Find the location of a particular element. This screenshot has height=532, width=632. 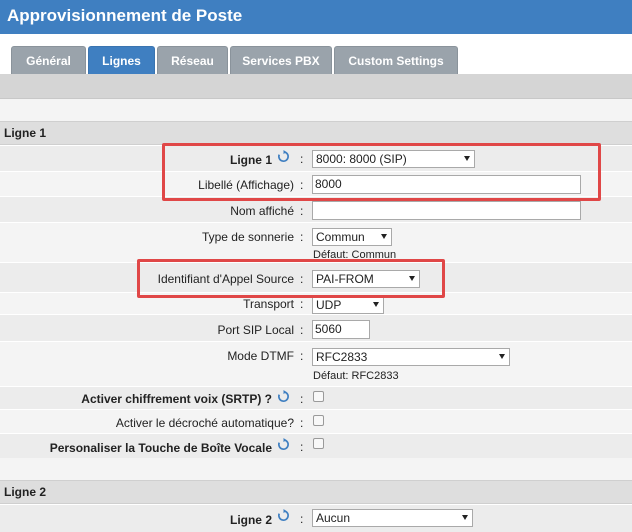

transport-value: UDP is located at coordinates (329, 305).